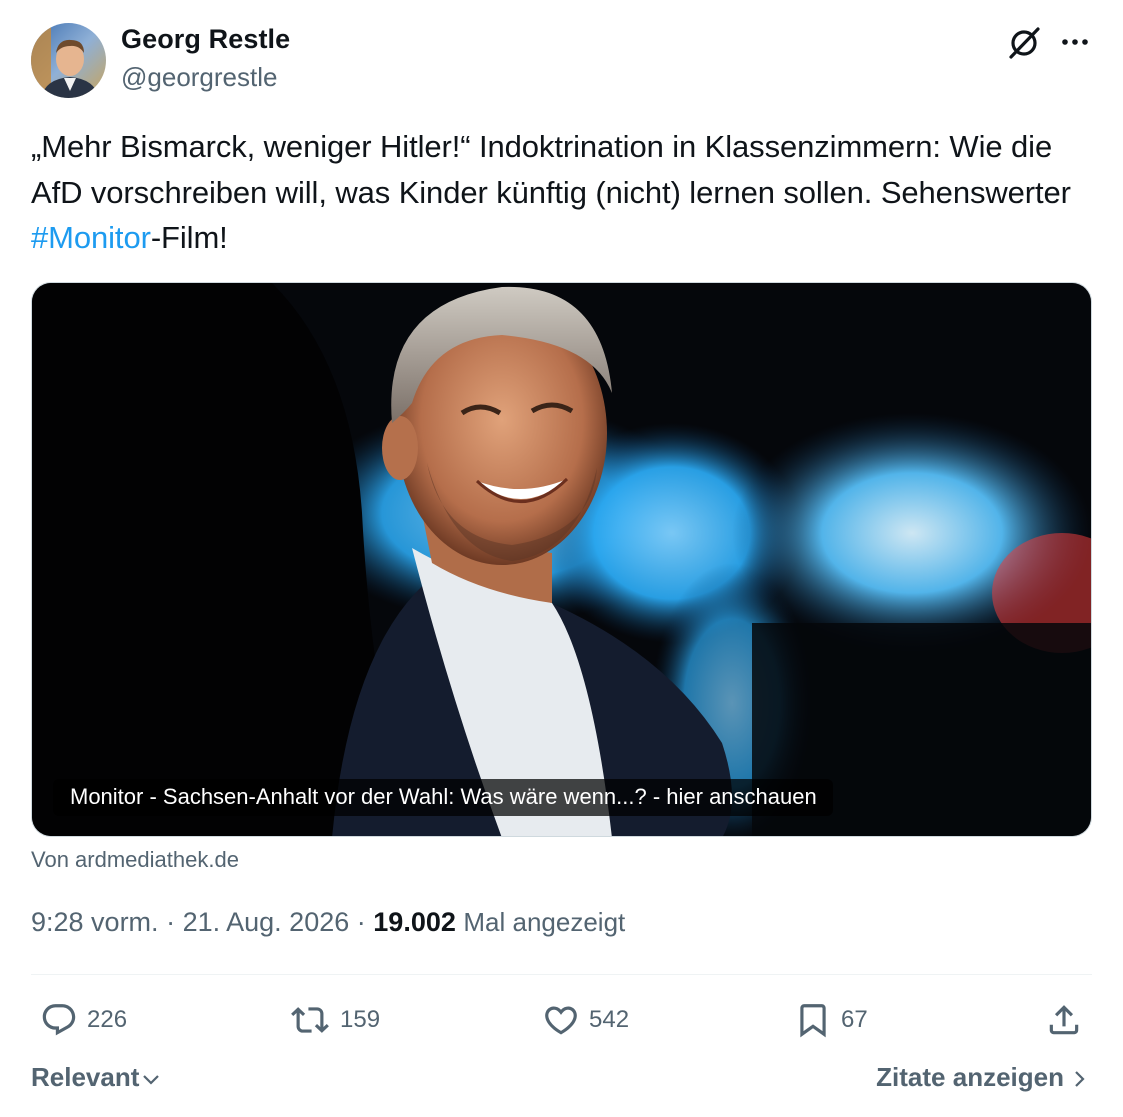 The width and height of the screenshot is (1123, 1117). I want to click on share-button, so click(1064, 1020).